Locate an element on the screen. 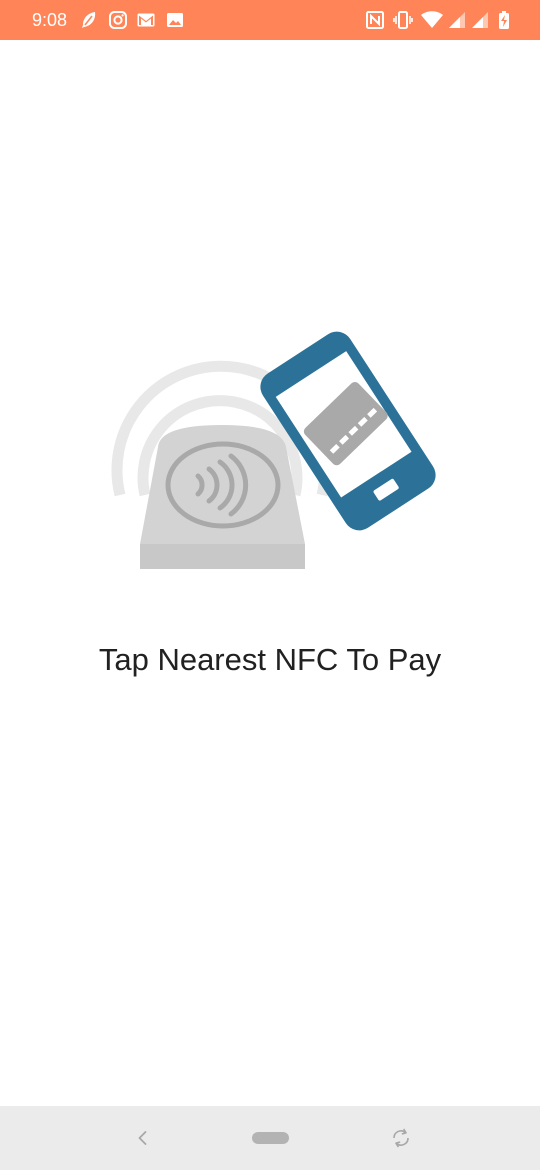 This screenshot has height=1170, width=540. nfc-icon is located at coordinates (375, 20).